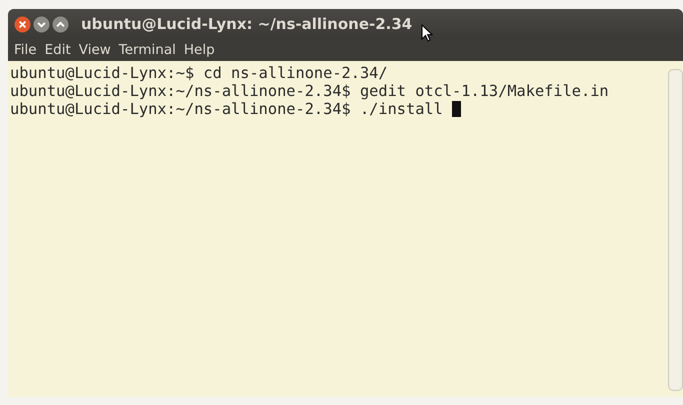 The image size is (683, 405). What do you see at coordinates (227, 109) in the screenshot?
I see `terminal-line: ubuntu@Lucid-Lynx:~/ns-allinone-2.34$ ./install` at bounding box center [227, 109].